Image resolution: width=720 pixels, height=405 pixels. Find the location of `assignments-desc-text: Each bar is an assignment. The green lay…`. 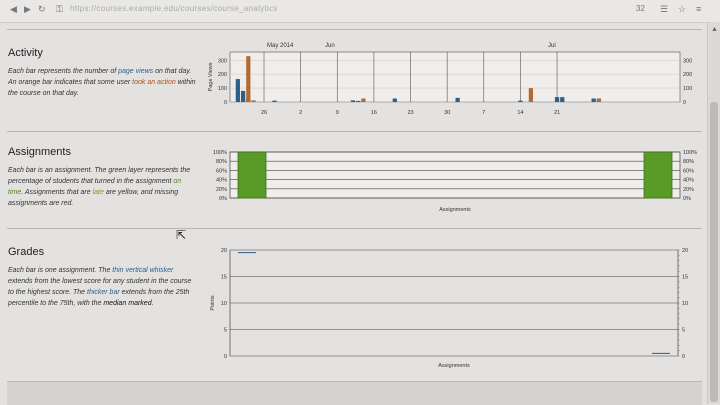

assignments-desc-text: Each bar is an assignment. The green lay… is located at coordinates (99, 176).